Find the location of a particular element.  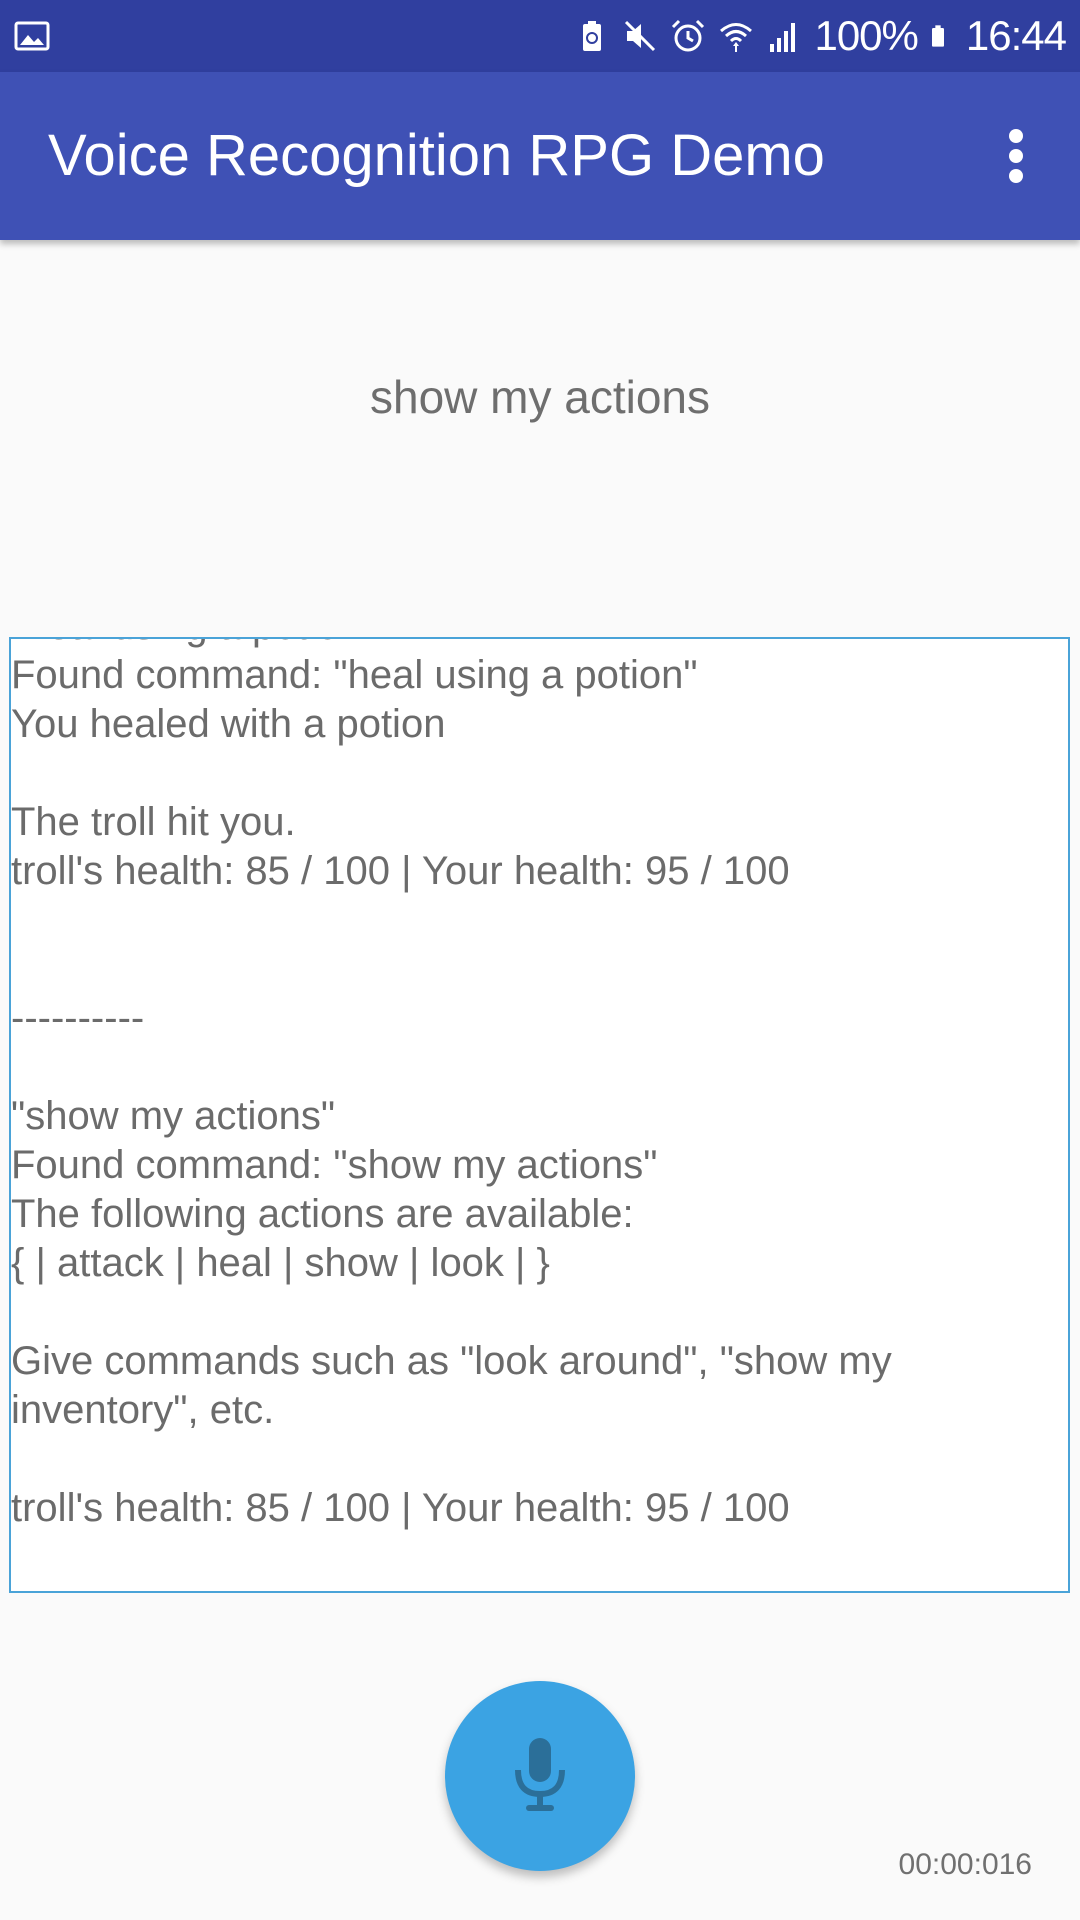

overflow-menu-button is located at coordinates (1016, 156).